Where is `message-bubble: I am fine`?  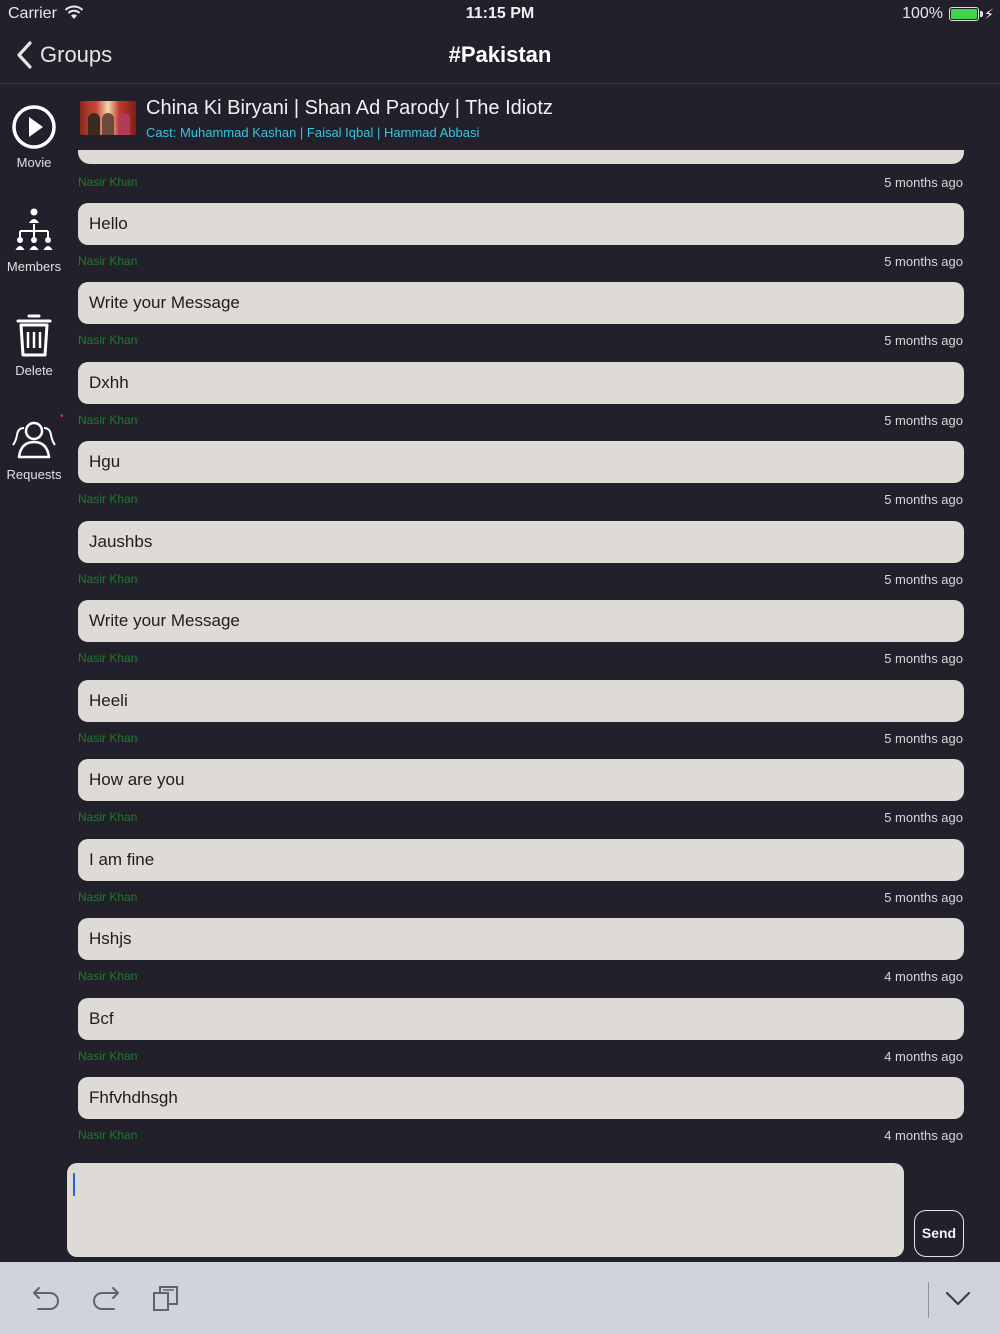
message-bubble: I am fine is located at coordinates (521, 860).